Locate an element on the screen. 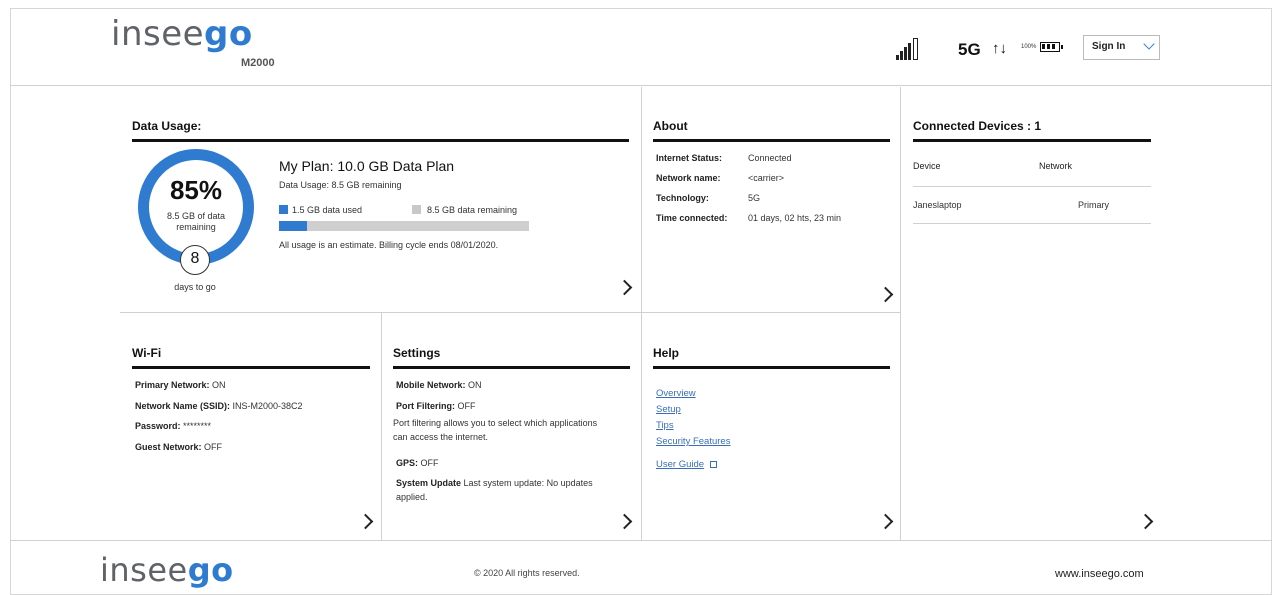  data-percent: 85% is located at coordinates (196, 190).